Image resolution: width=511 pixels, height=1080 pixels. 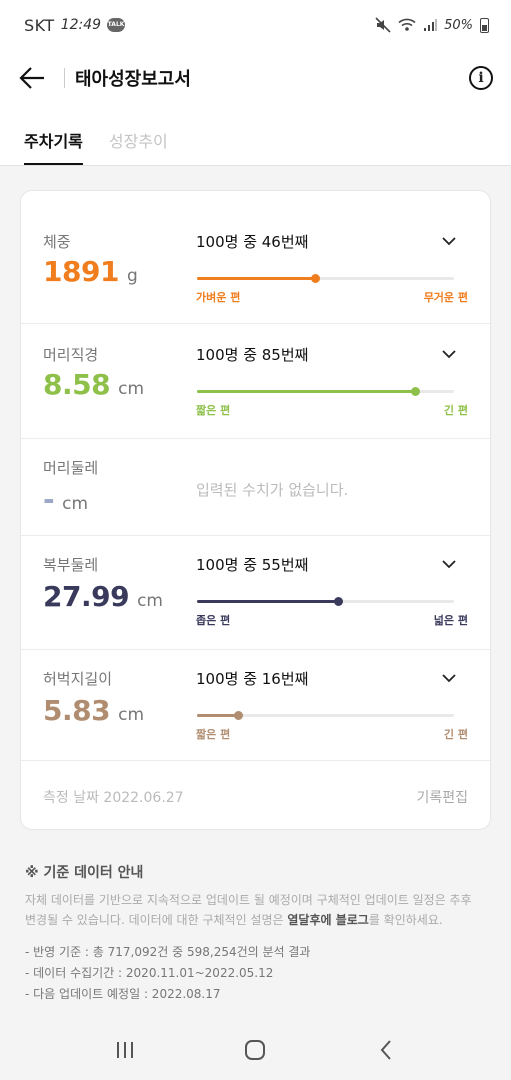 I want to click on tab-growth-trend: 성장추이, so click(x=138, y=146).